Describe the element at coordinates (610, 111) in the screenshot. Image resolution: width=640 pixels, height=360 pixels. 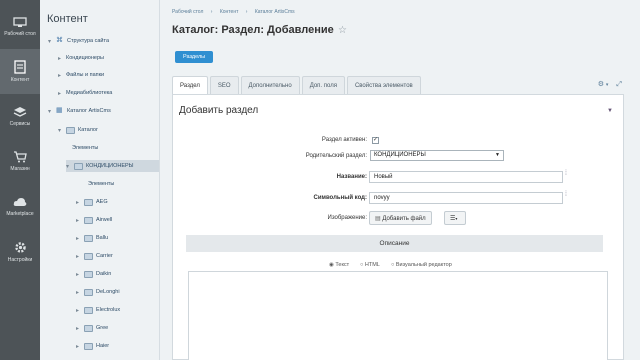
I see `collapse-icon: ▼` at that location.